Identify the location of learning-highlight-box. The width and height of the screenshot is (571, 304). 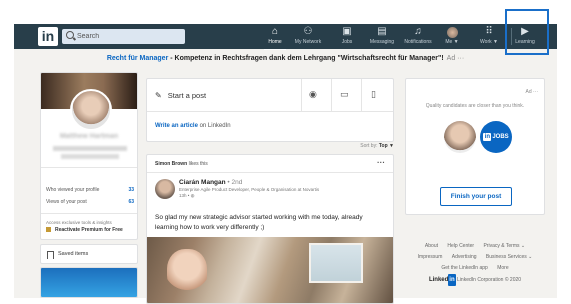
(527, 32).